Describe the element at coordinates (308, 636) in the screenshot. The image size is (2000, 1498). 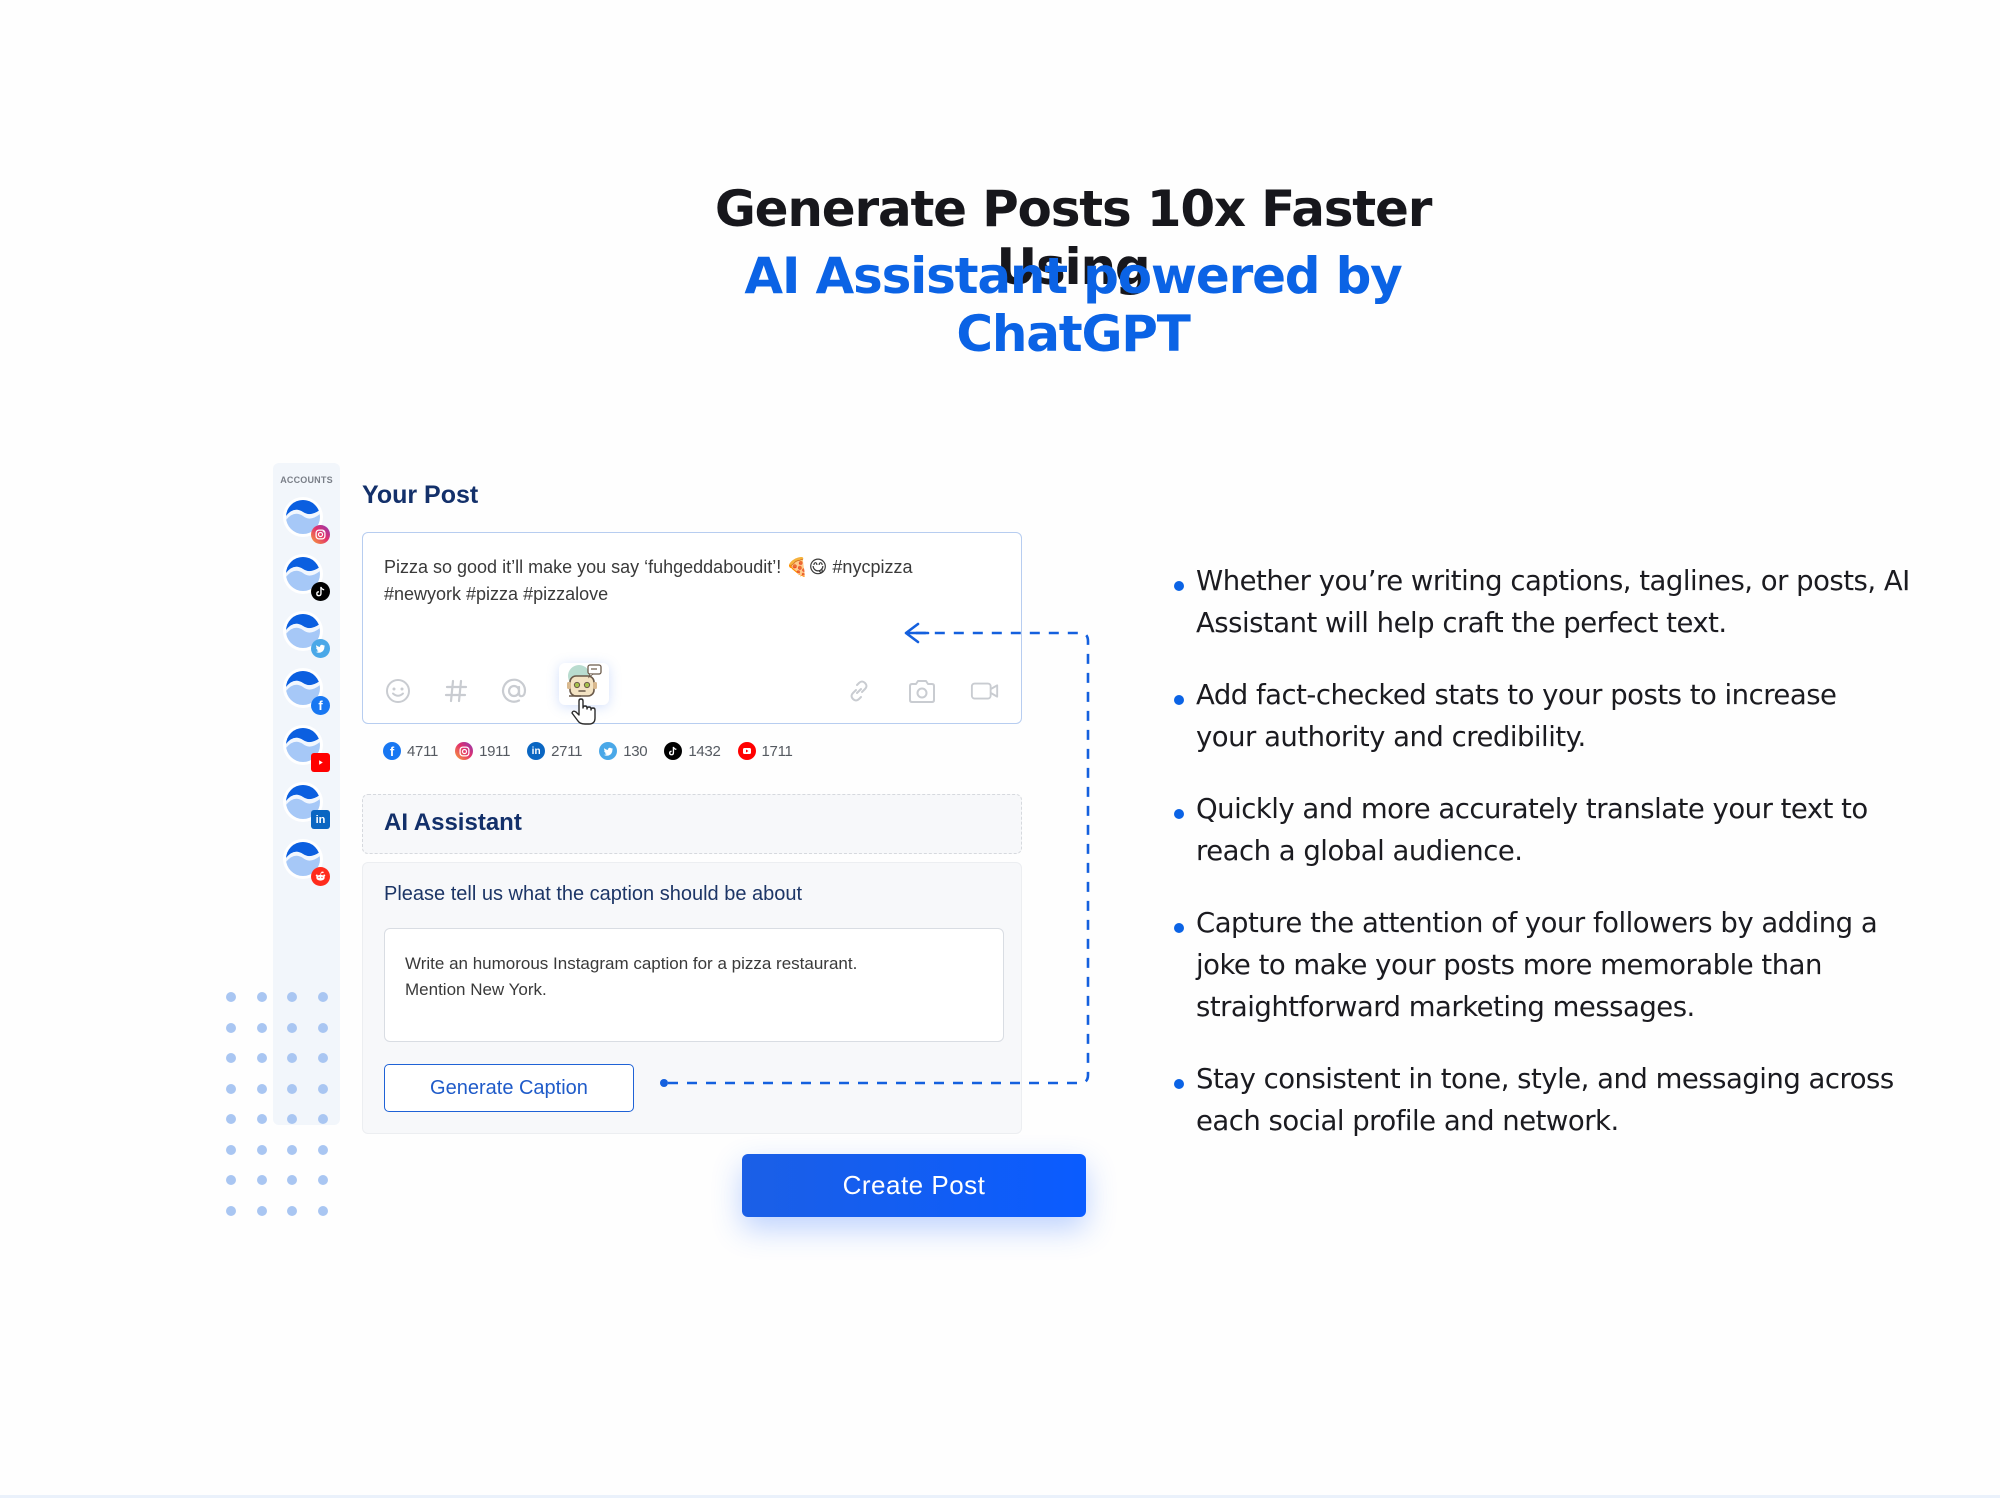
I see `account-twitter` at that location.